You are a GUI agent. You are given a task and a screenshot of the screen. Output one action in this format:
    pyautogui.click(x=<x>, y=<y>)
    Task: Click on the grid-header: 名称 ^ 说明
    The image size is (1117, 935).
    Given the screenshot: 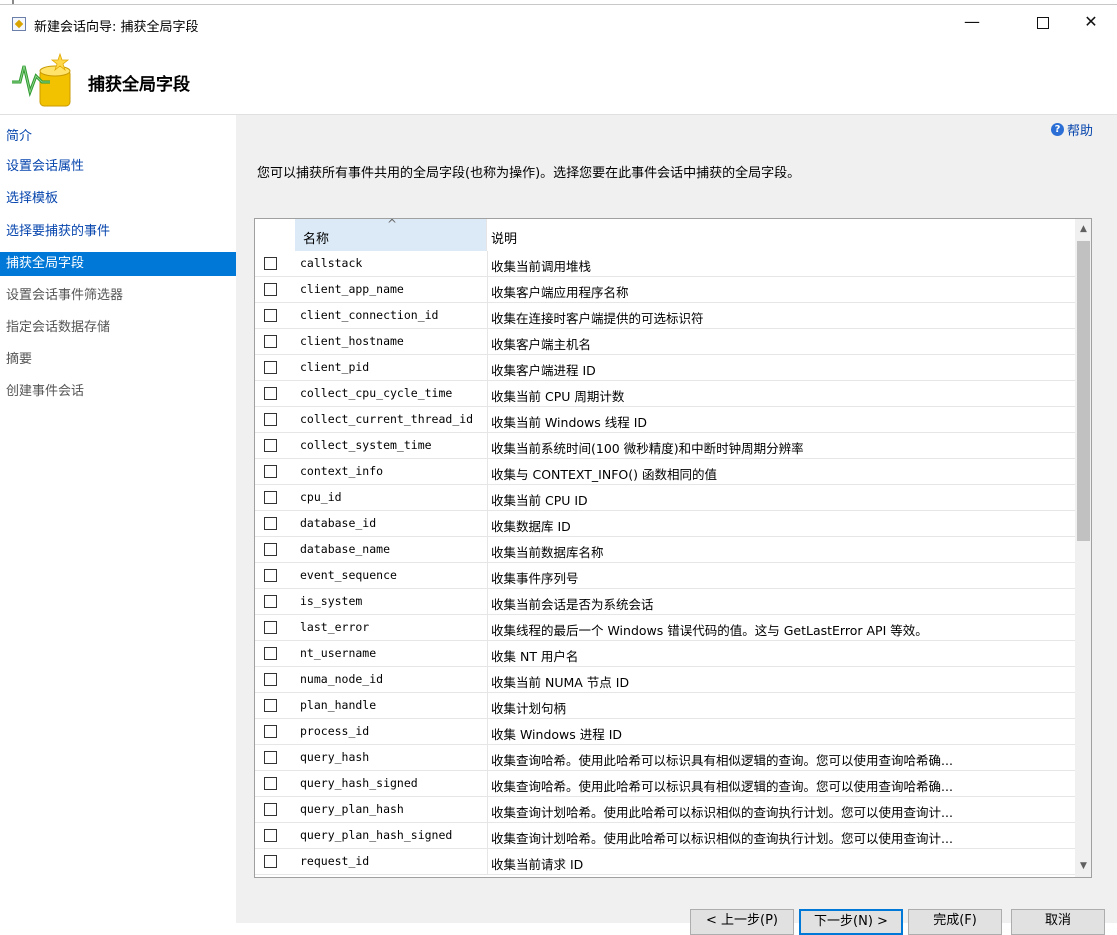 What is the action you would take?
    pyautogui.click(x=665, y=235)
    